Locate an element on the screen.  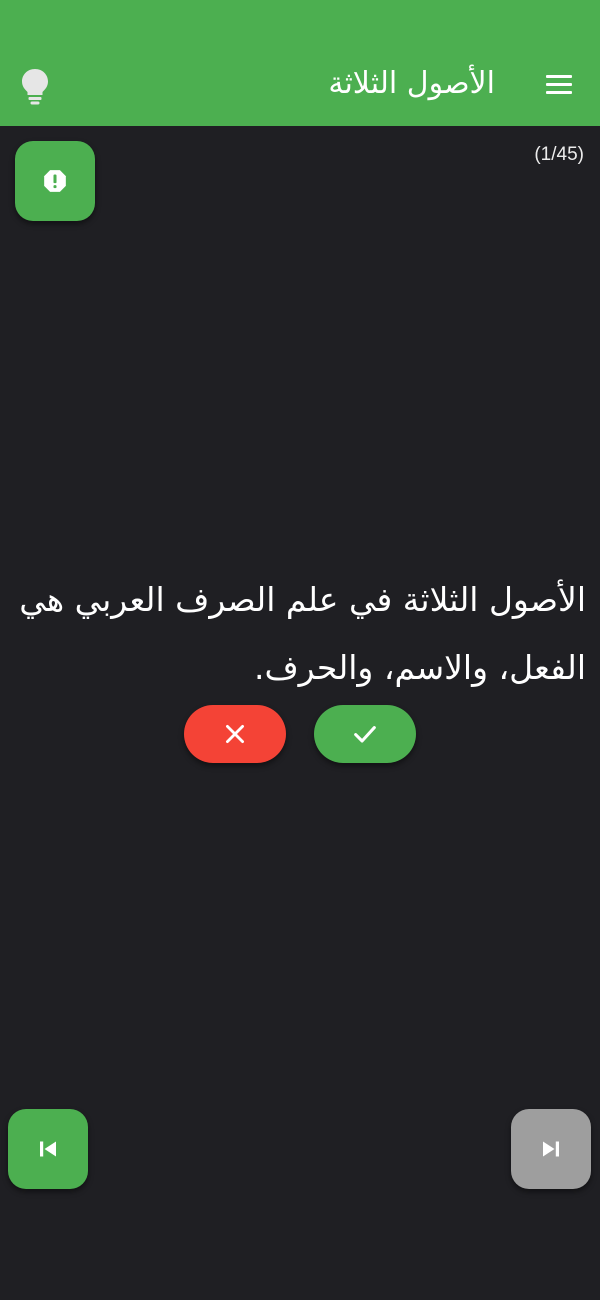
next-button is located at coordinates (551, 1149).